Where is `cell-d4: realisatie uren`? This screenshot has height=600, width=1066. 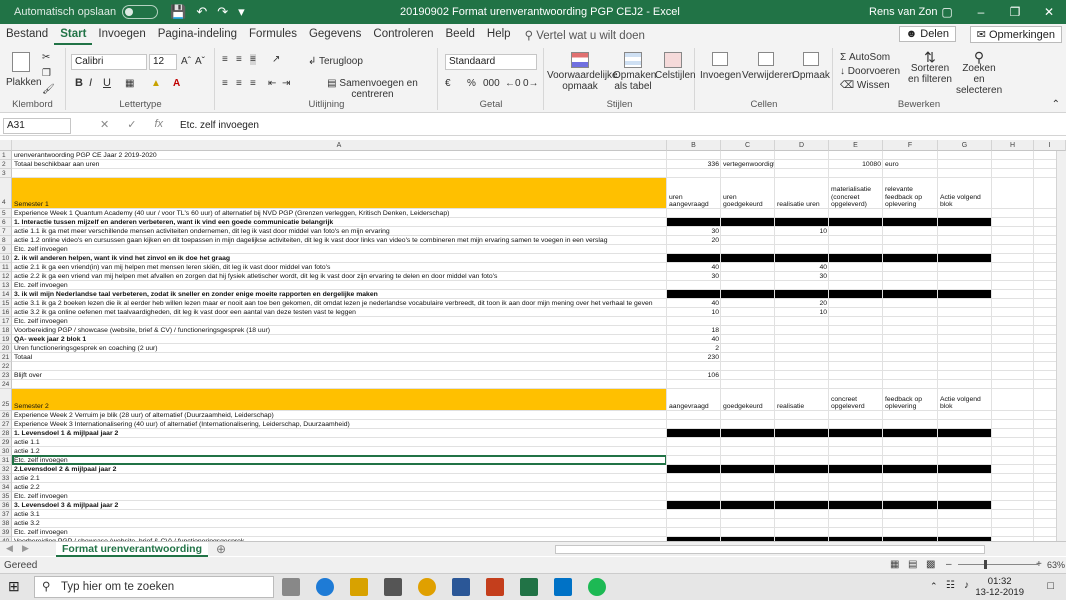
cell-d4: realisatie uren is located at coordinates (802, 194).